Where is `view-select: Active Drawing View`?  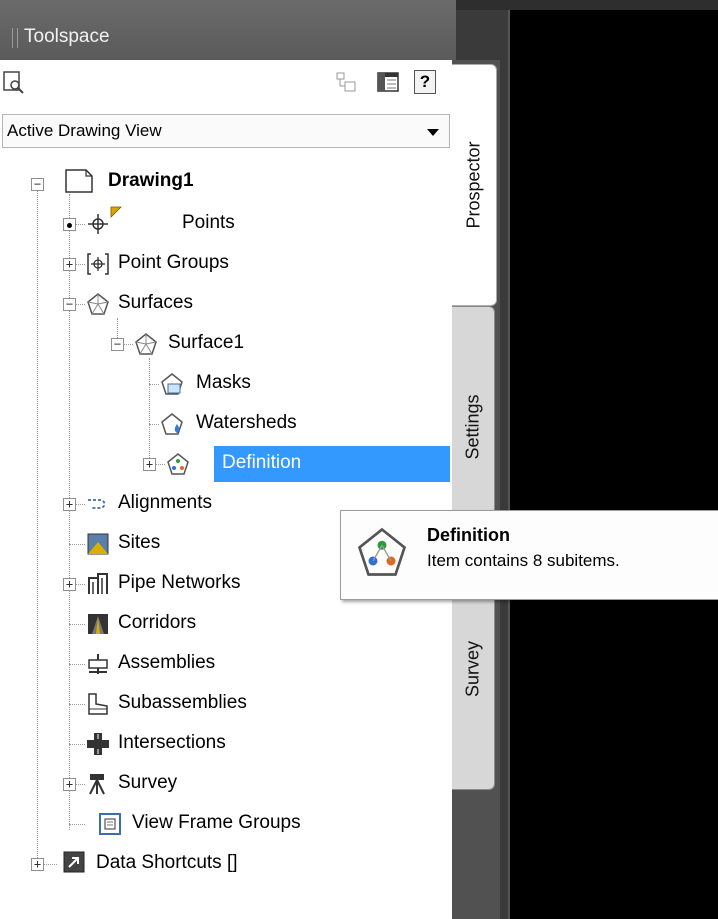 view-select: Active Drawing View is located at coordinates (226, 131).